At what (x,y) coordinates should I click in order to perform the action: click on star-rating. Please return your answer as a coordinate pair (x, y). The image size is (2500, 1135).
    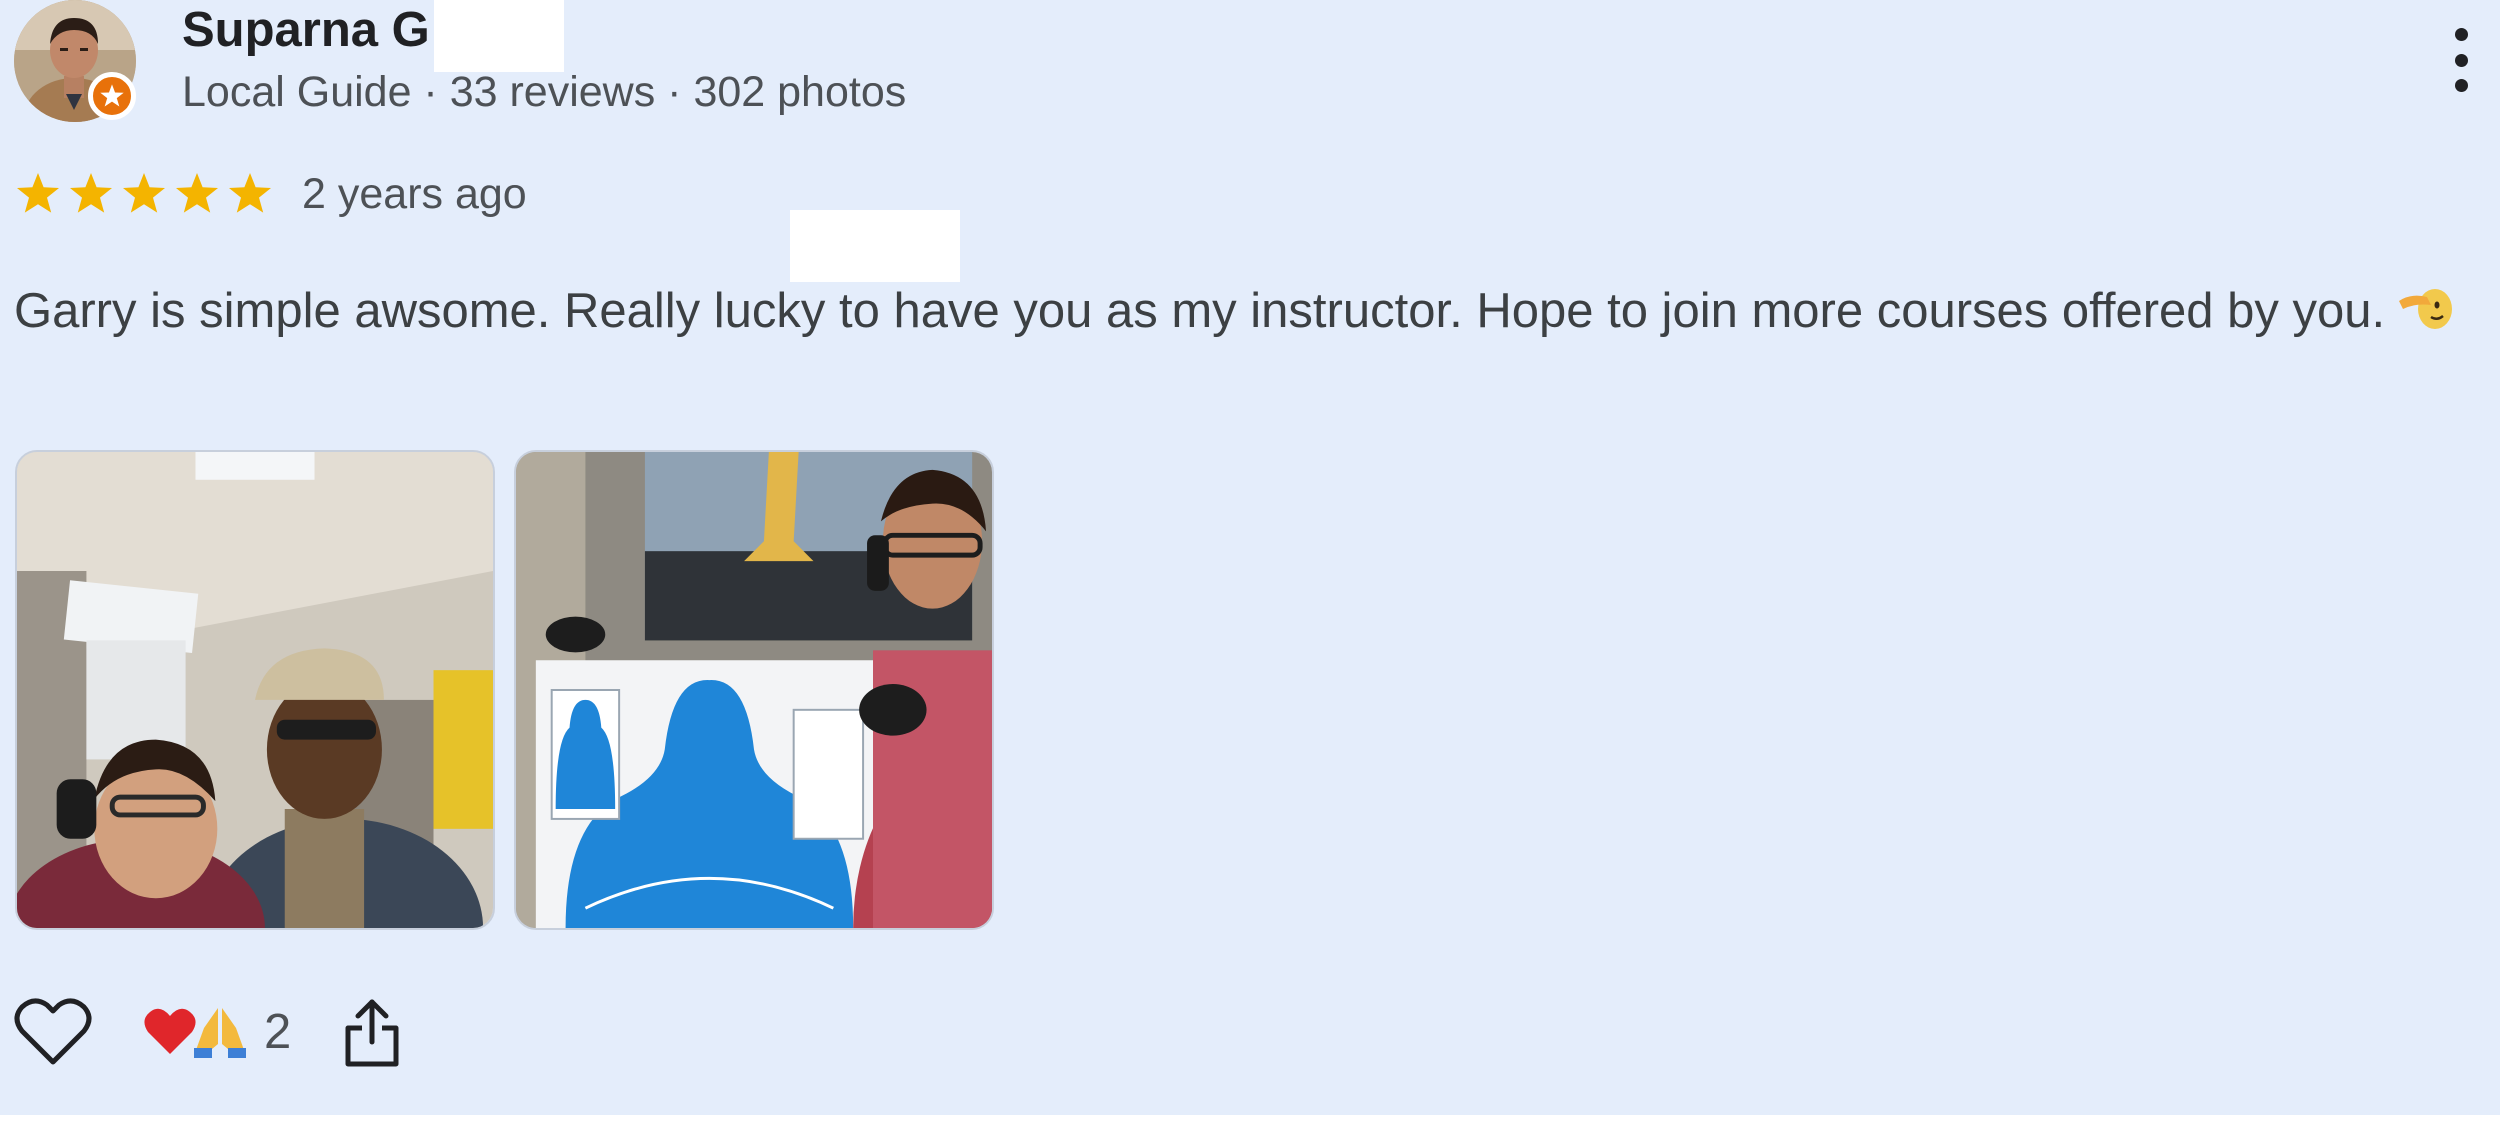
    Looking at the image, I should click on (144, 194).